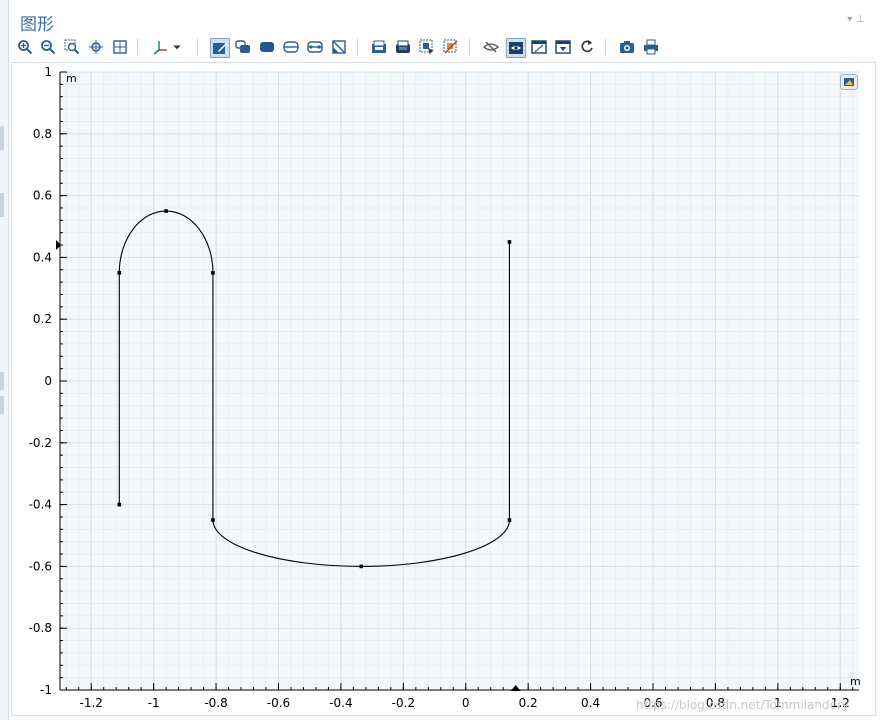 The width and height of the screenshot is (883, 720). What do you see at coordinates (743, 705) in the screenshot?
I see `watermark: https://blog.csdn.net/Tommilandery` at bounding box center [743, 705].